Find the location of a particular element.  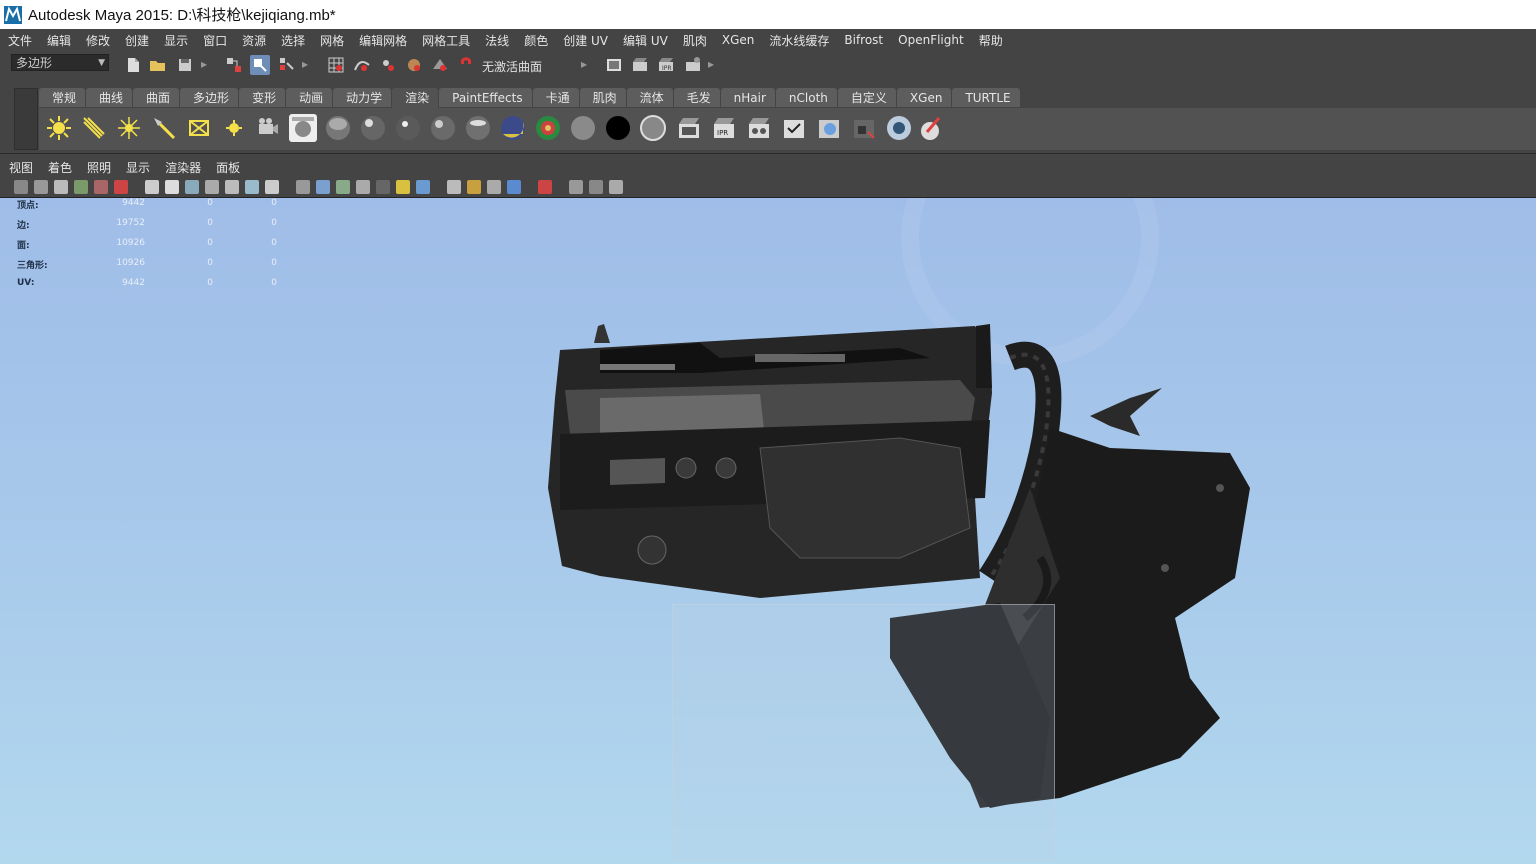

grid-icon is located at coordinates (152, 187).